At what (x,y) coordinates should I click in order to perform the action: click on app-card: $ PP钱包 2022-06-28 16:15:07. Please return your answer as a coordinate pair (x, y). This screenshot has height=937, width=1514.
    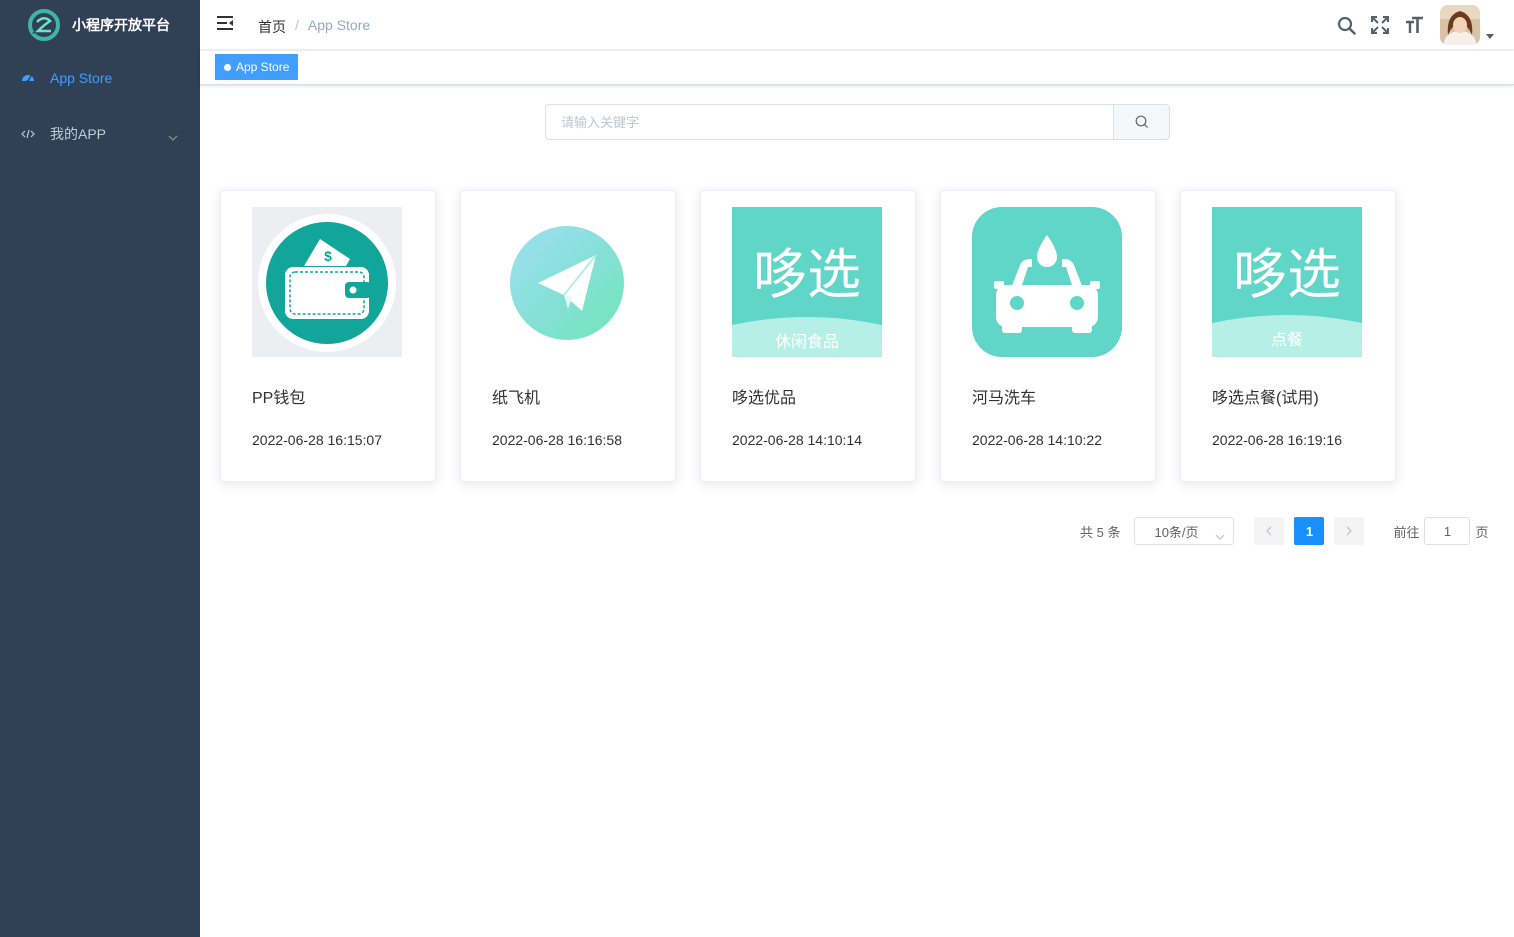
    Looking at the image, I should click on (328, 336).